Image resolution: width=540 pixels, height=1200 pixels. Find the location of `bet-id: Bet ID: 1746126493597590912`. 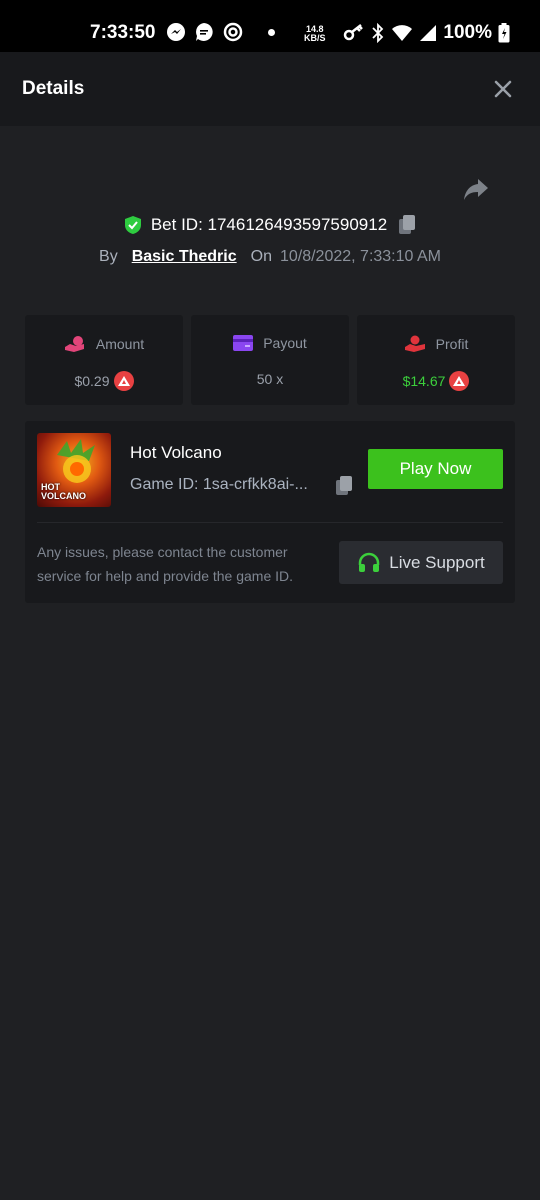

bet-id: Bet ID: 1746126493597590912 is located at coordinates (269, 224).